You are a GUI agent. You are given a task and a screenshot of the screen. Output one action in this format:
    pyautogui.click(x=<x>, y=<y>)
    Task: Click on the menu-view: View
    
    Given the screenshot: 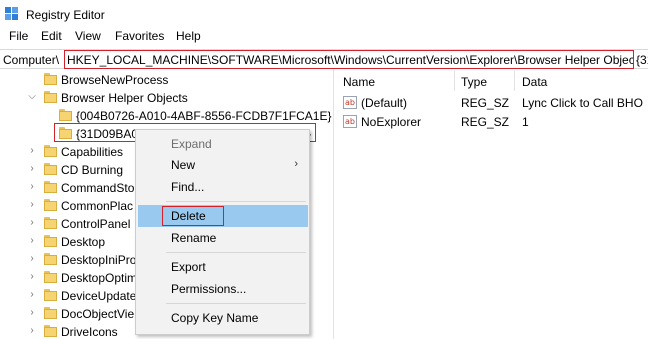 What is the action you would take?
    pyautogui.click(x=88, y=36)
    